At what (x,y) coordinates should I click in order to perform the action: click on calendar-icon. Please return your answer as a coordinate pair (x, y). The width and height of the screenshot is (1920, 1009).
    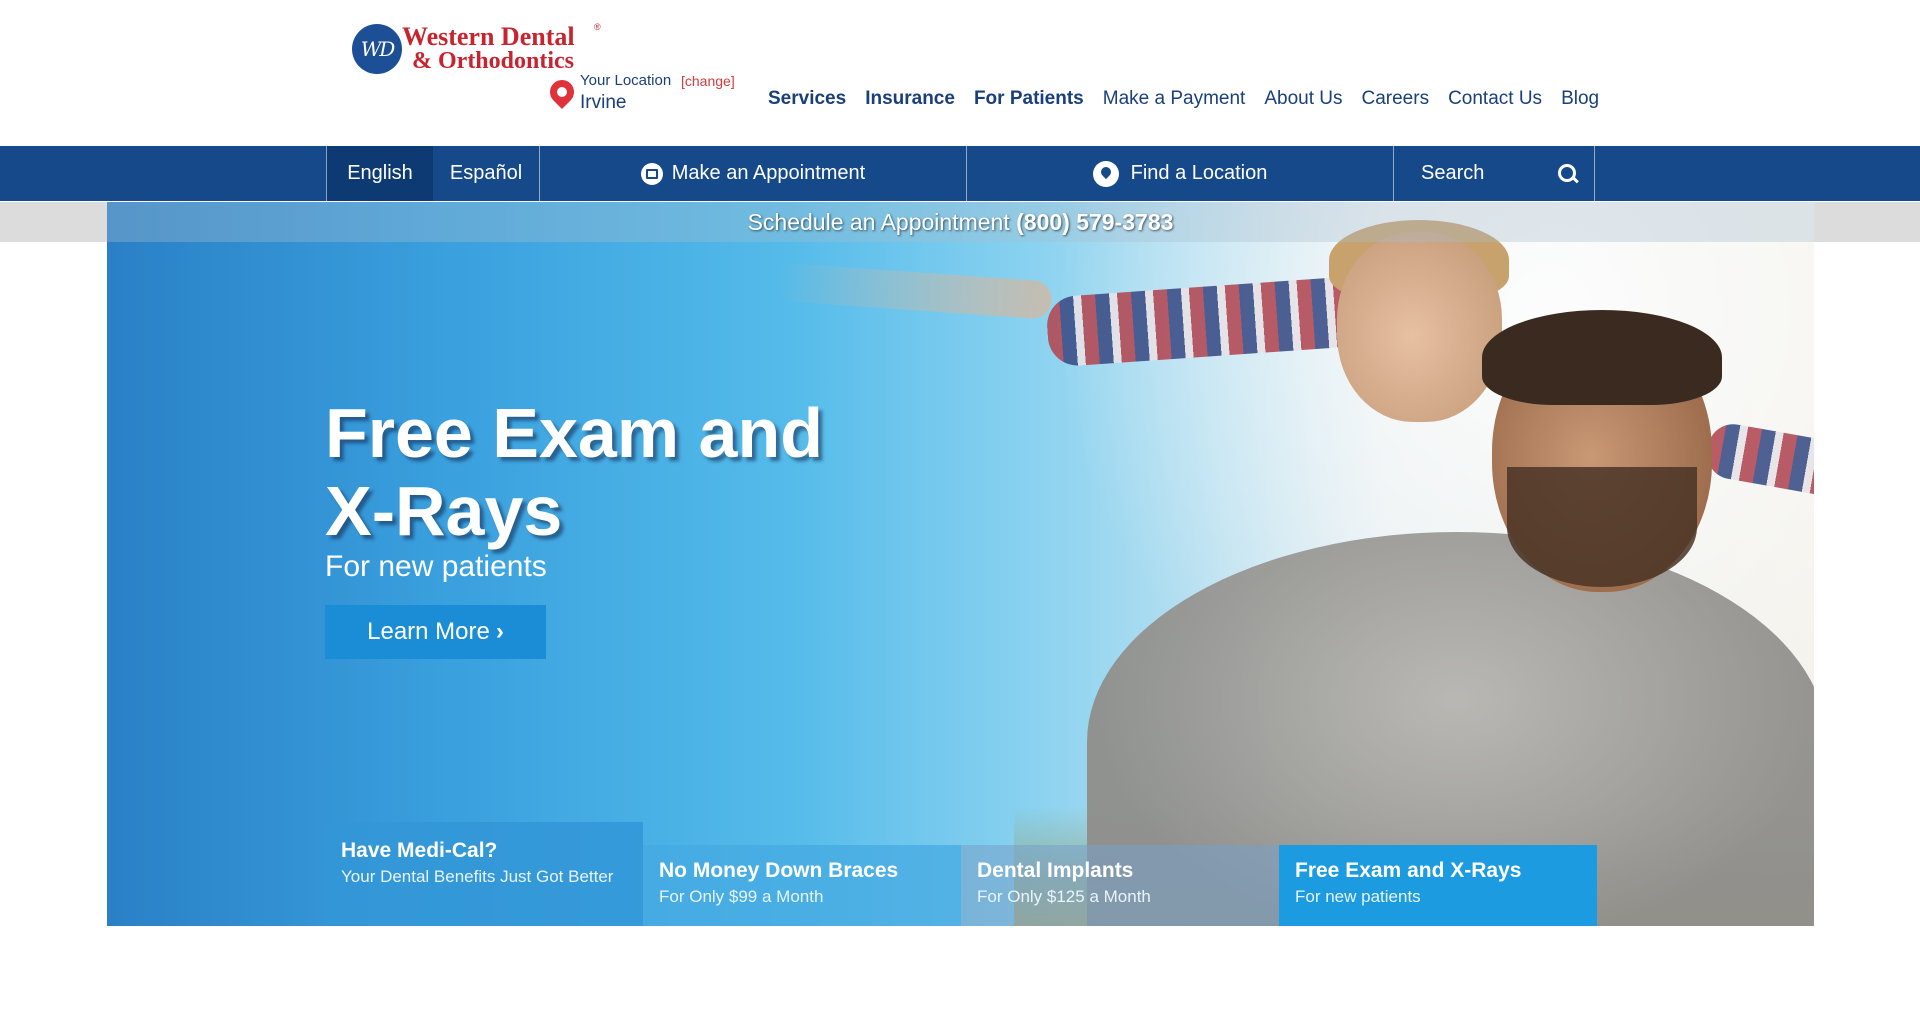
    Looking at the image, I should click on (651, 173).